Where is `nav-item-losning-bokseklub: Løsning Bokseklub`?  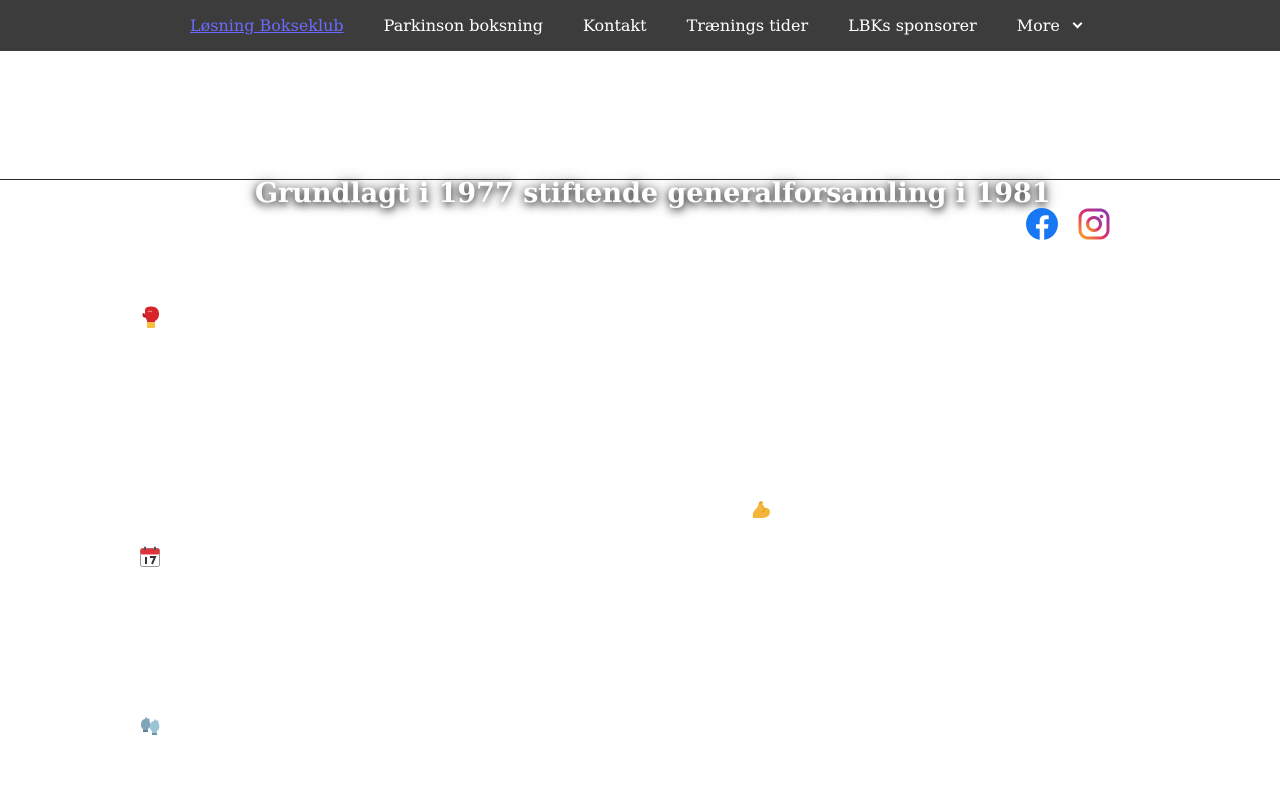
nav-item-losning-bokseklub: Løsning Bokseklub is located at coordinates (267, 25).